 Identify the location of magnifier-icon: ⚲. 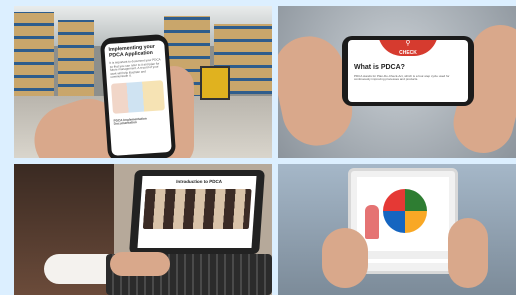
(408, 43).